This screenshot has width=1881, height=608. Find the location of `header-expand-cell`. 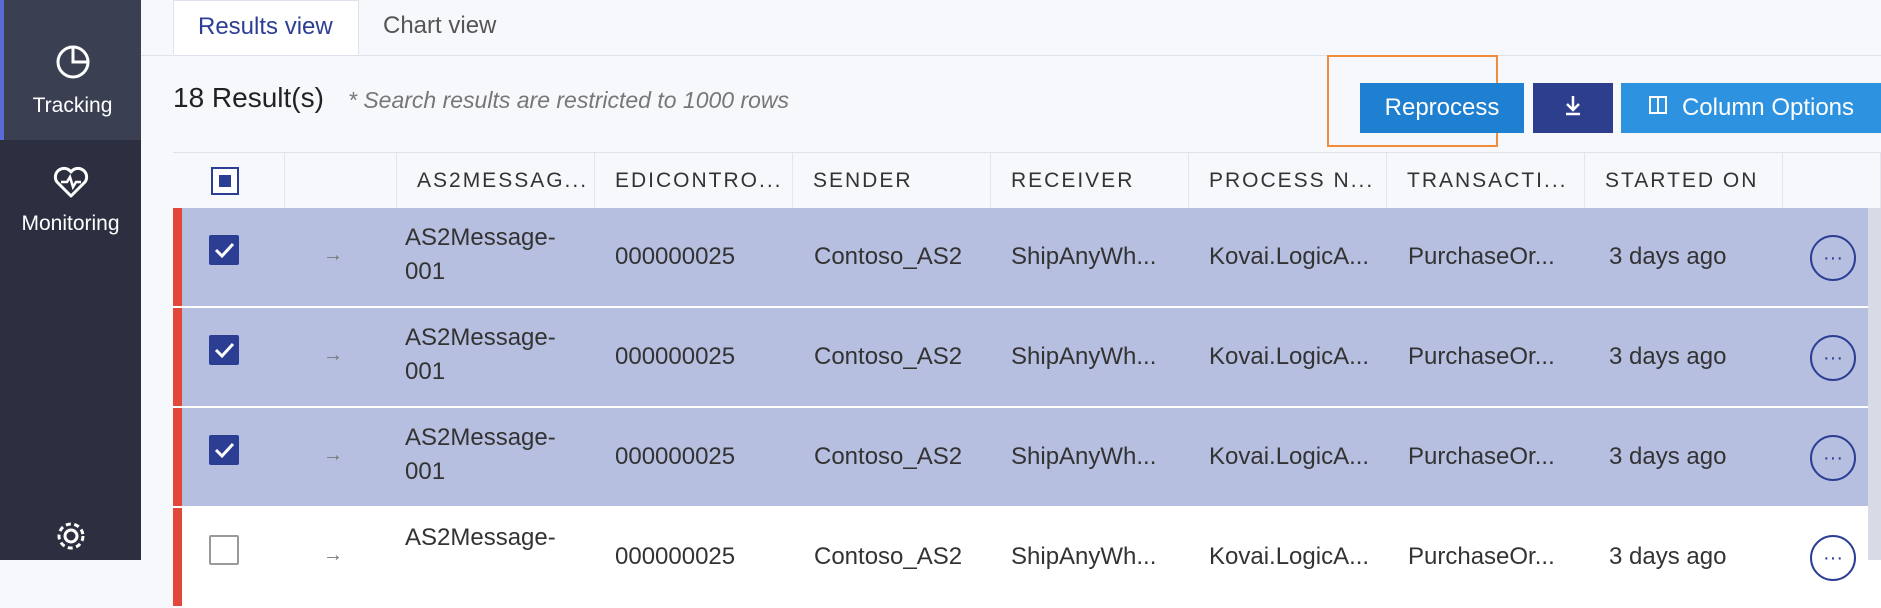

header-expand-cell is located at coordinates (341, 181).